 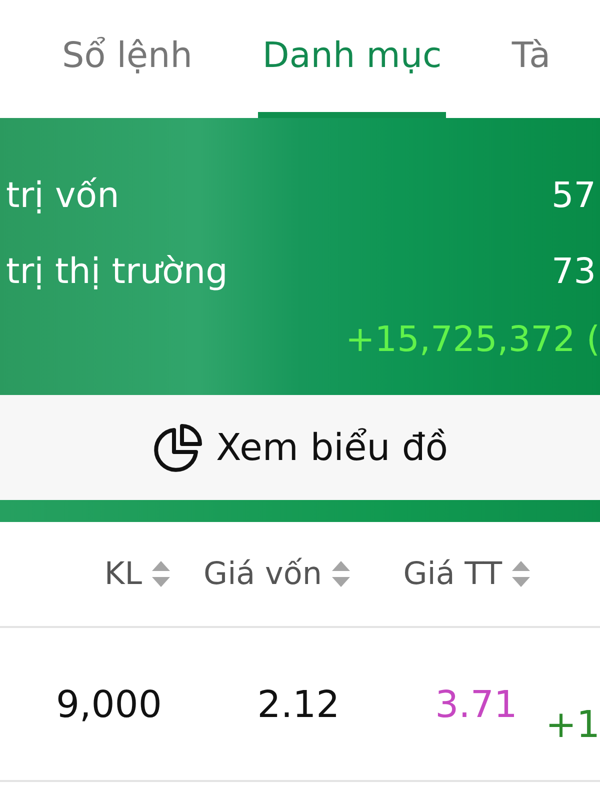 I want to click on table-cell: 2.12, so click(x=298, y=704).